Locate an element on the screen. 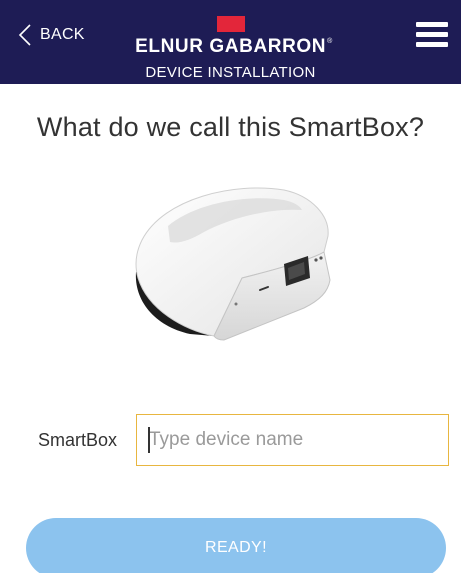  brand-name: ELNUR GABARRON® is located at coordinates (234, 47).